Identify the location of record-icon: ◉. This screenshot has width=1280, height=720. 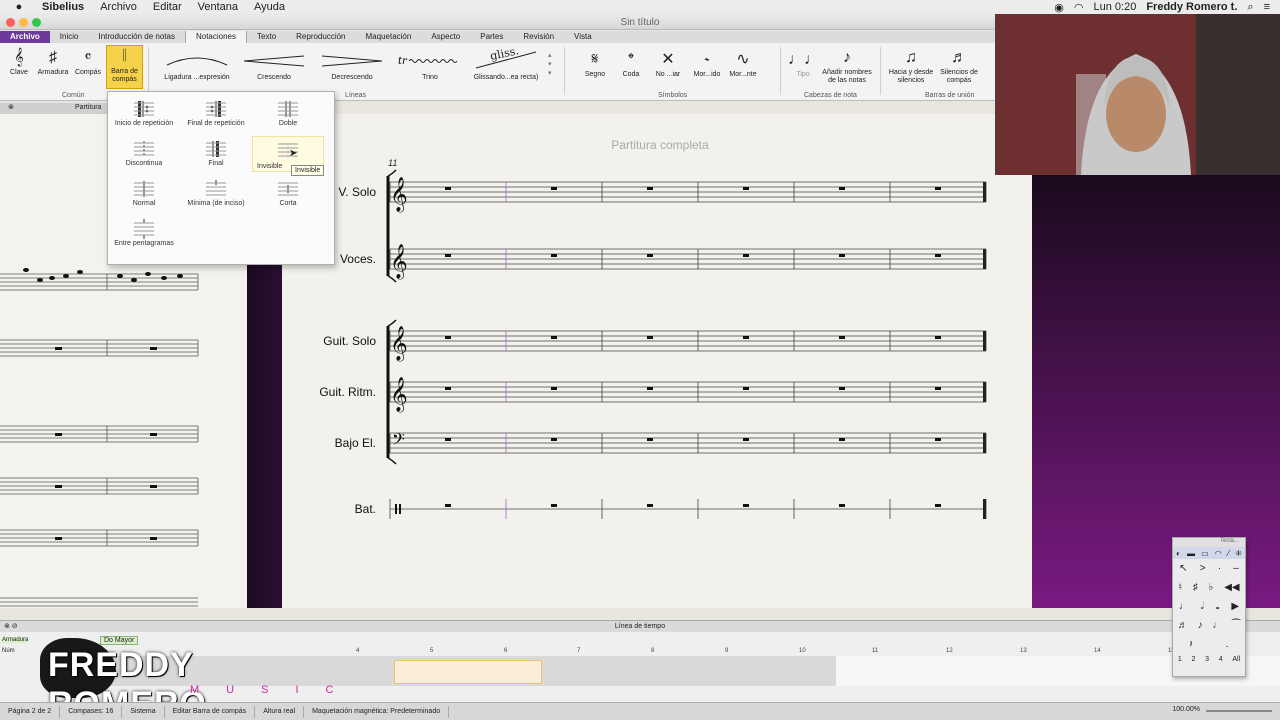
(1059, 7).